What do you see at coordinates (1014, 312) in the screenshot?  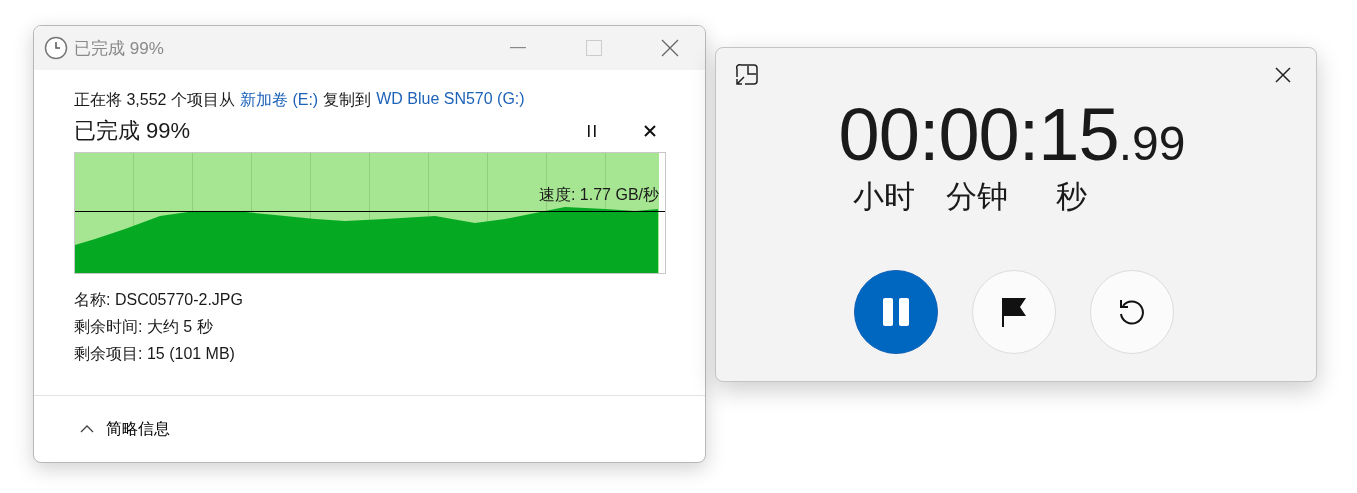 I see `flag-icon` at bounding box center [1014, 312].